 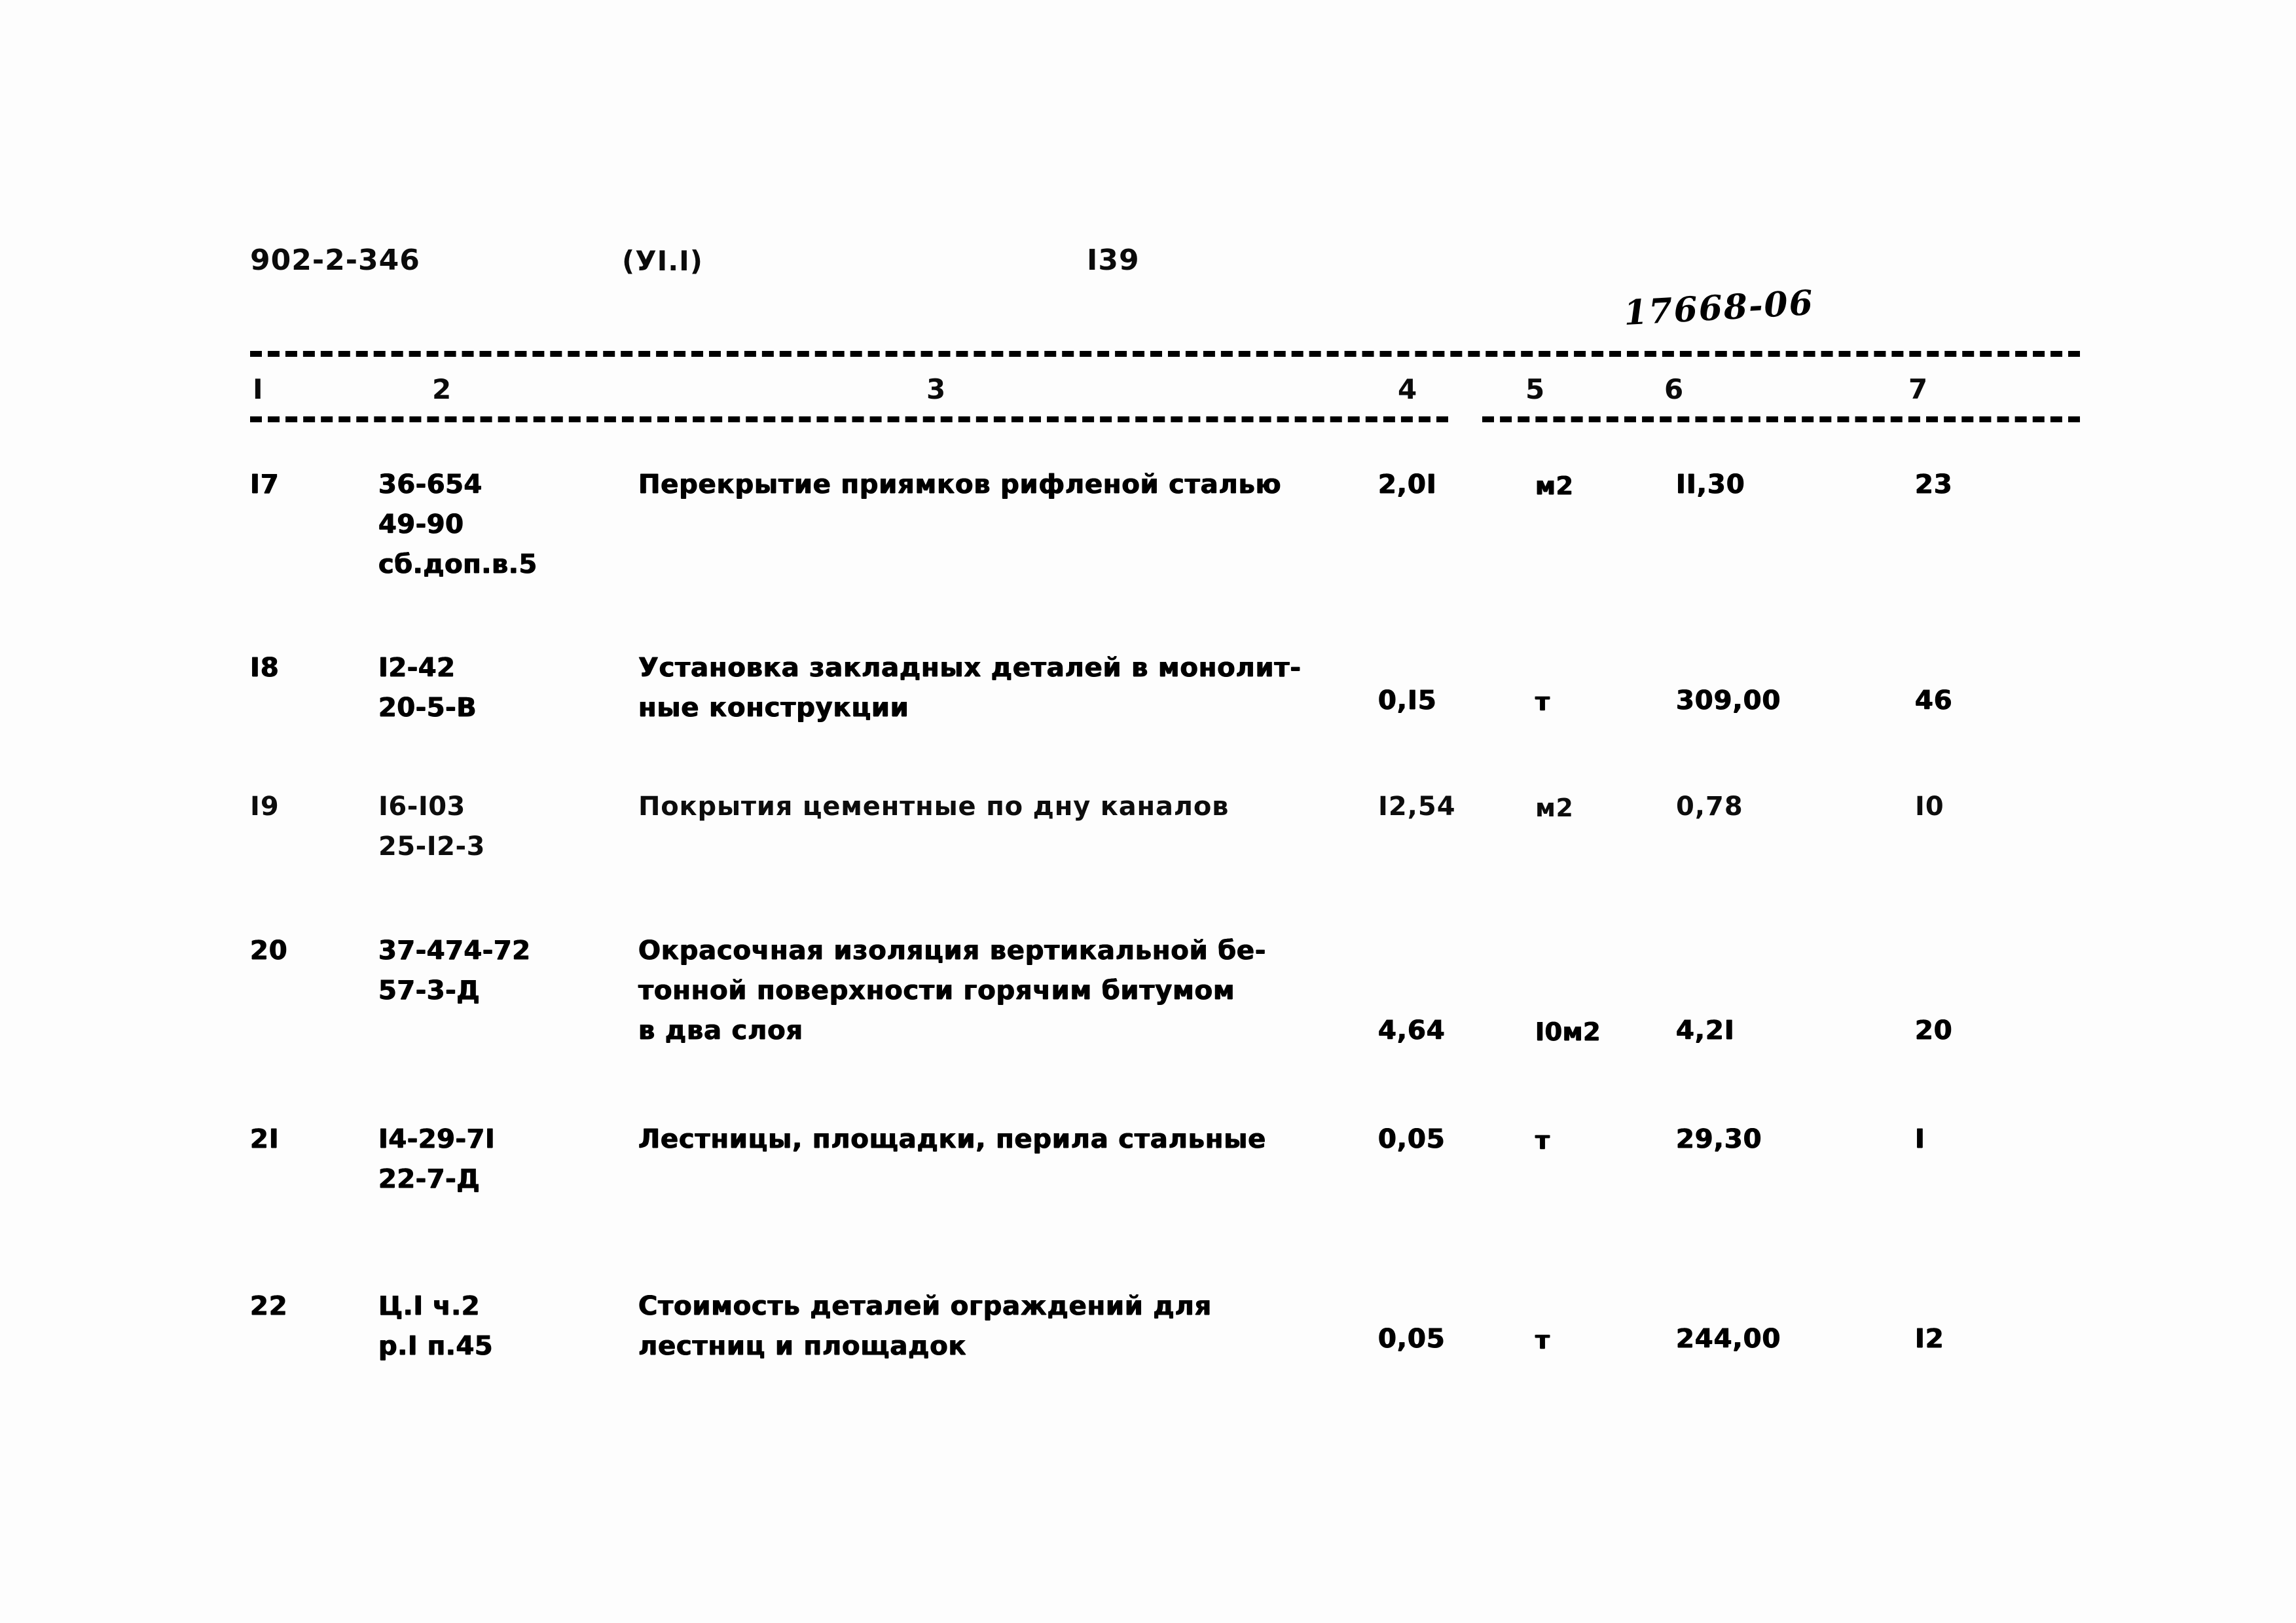 What do you see at coordinates (431, 827) in the screenshot?
I see `row-code: I6-I03 25-I2-3` at bounding box center [431, 827].